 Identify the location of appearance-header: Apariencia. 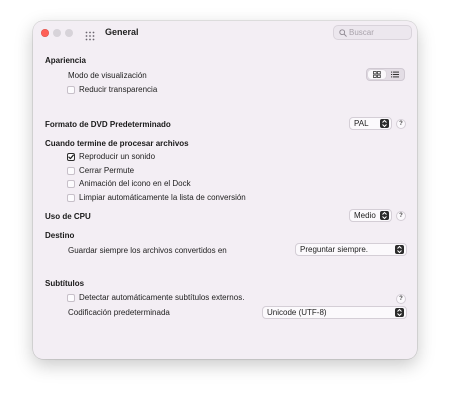
(65, 60).